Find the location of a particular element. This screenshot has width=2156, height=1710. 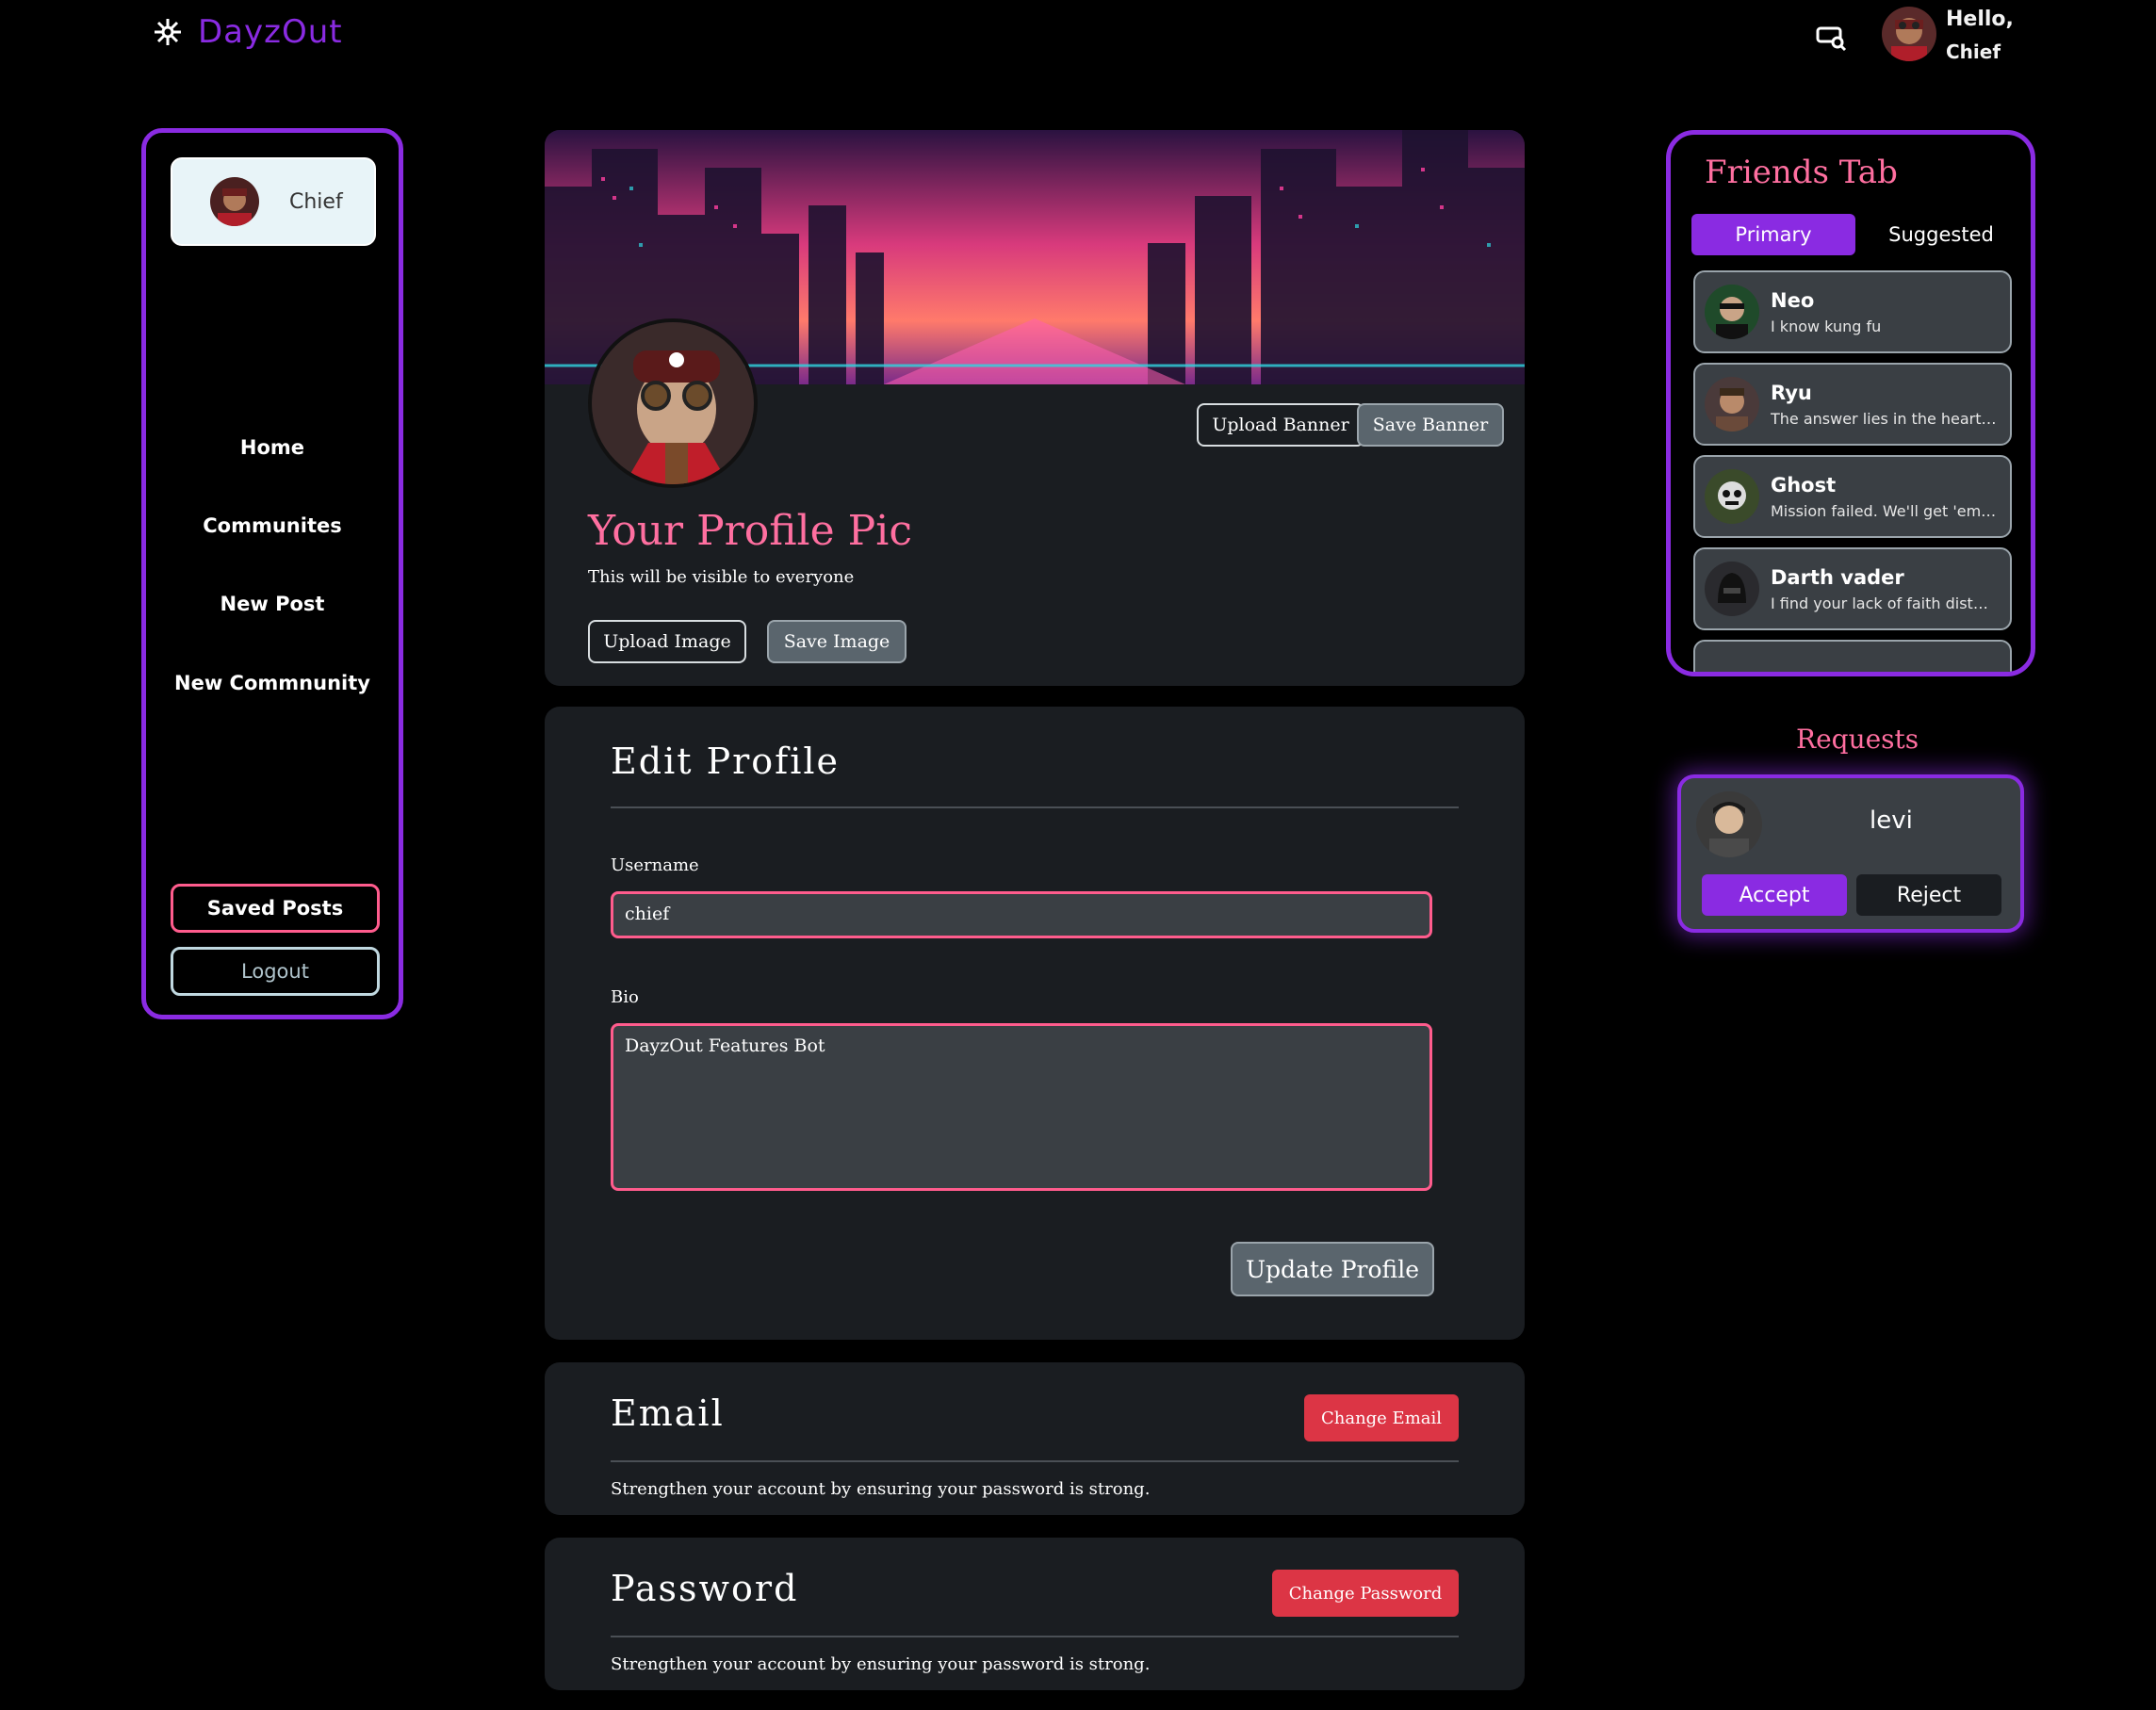

saved-posts-button: Saved Posts is located at coordinates (275, 908).